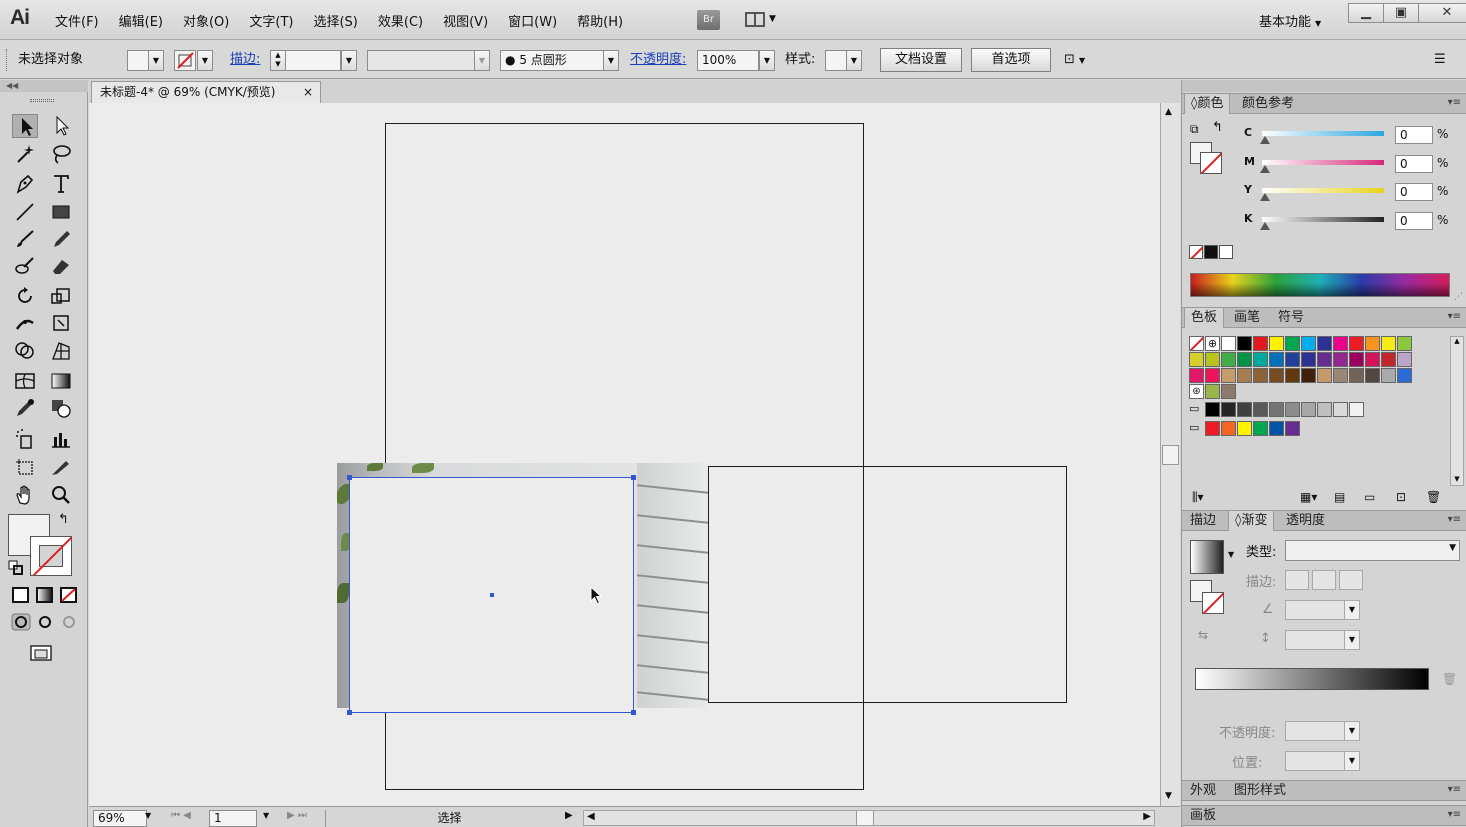 The image size is (1466, 827). Describe the element at coordinates (1217, 127) in the screenshot. I see `swap-icon: ↰` at that location.